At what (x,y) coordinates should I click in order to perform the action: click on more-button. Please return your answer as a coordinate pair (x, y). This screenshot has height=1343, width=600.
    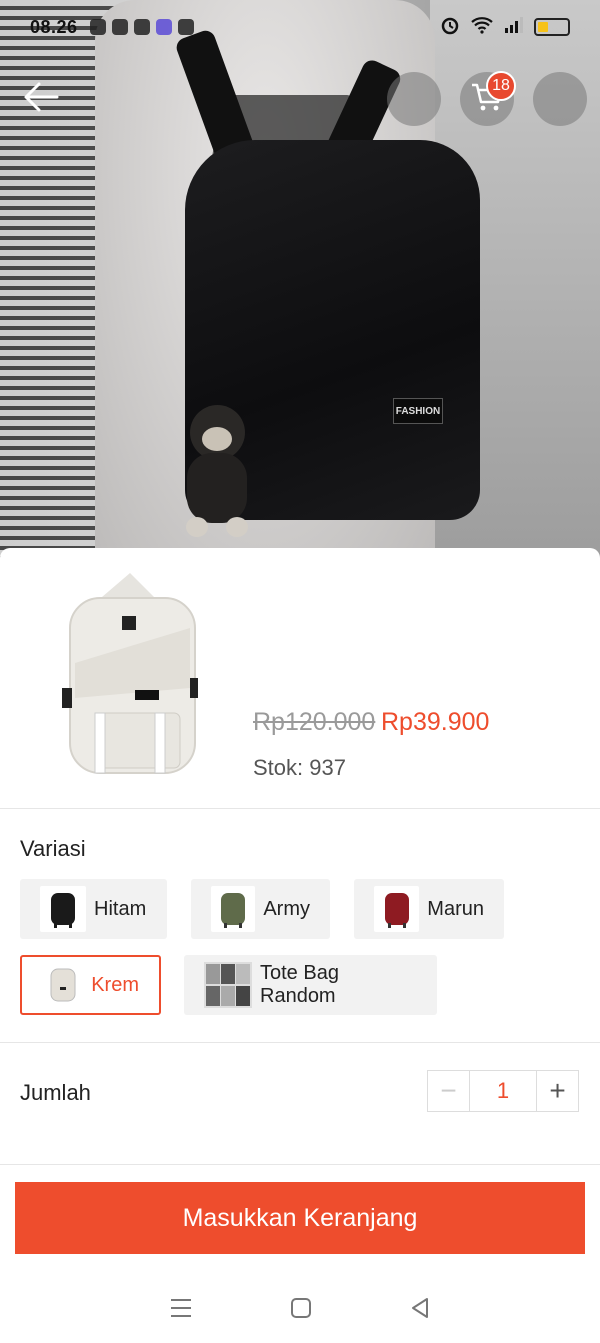
    Looking at the image, I should click on (560, 99).